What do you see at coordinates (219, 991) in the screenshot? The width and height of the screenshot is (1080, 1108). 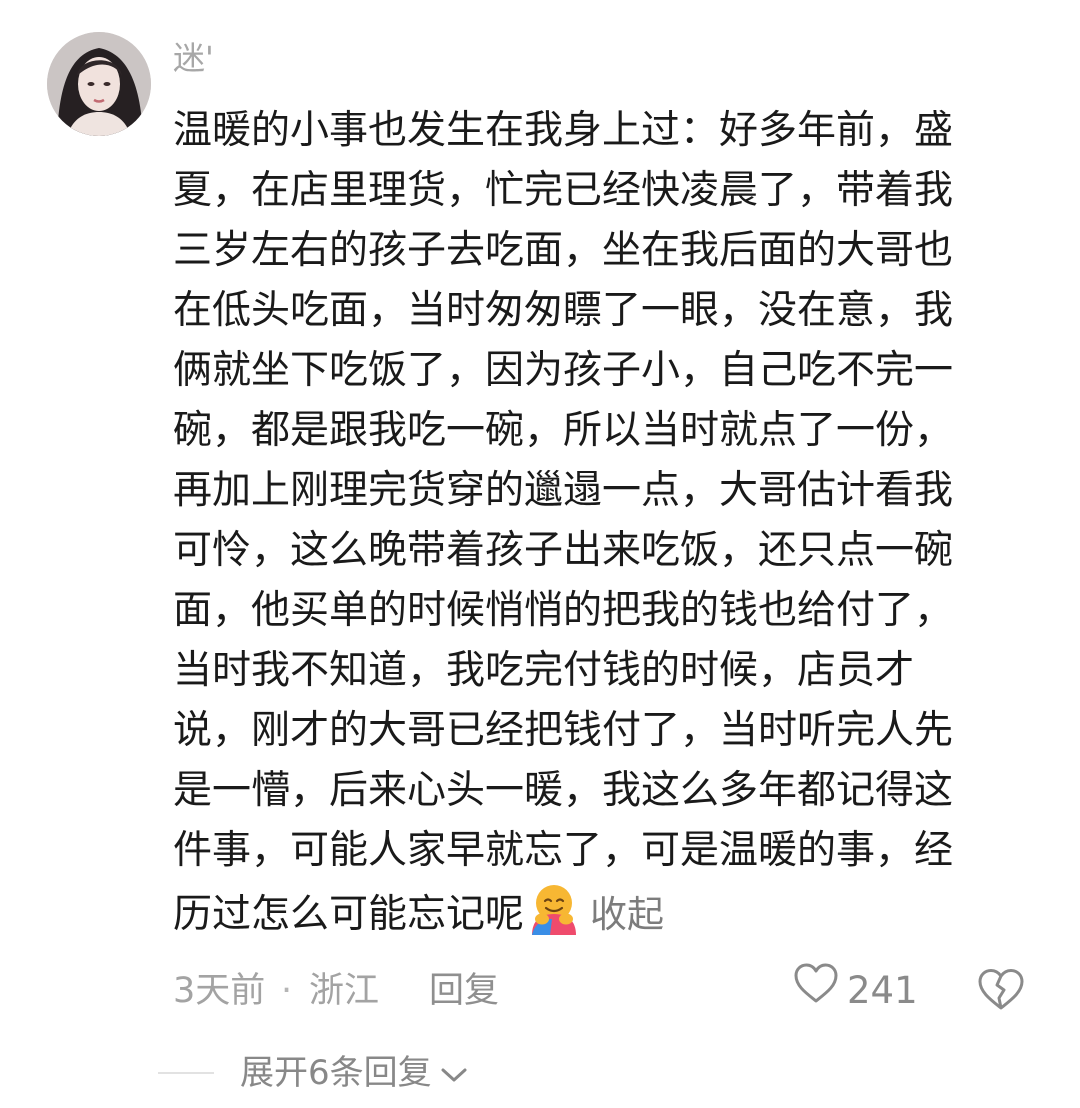 I see `comment-time: 3天前` at bounding box center [219, 991].